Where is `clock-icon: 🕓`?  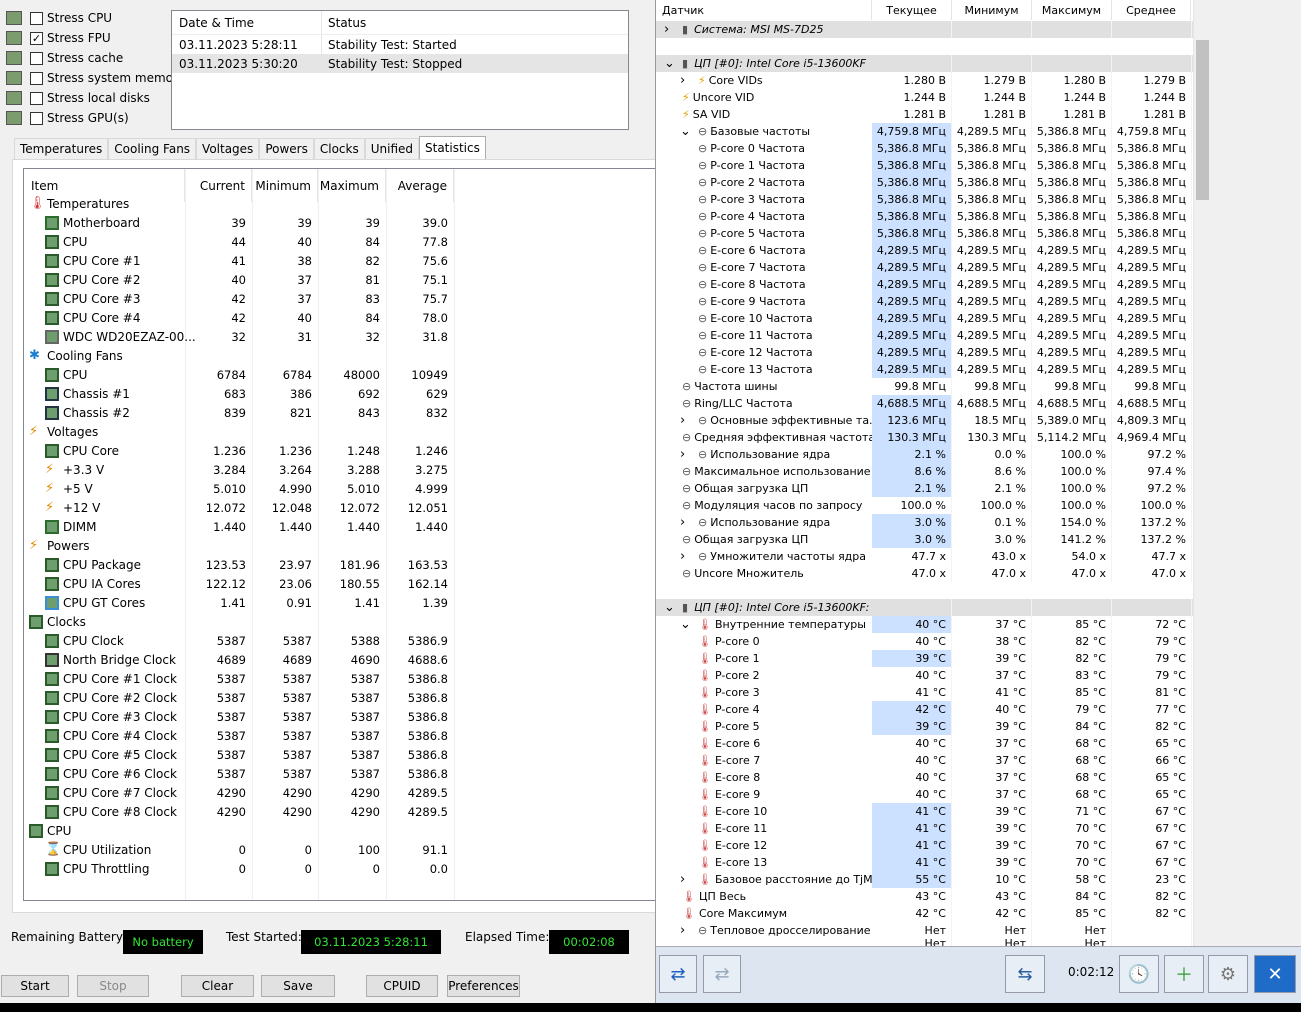
clock-icon: 🕓 is located at coordinates (1139, 974).